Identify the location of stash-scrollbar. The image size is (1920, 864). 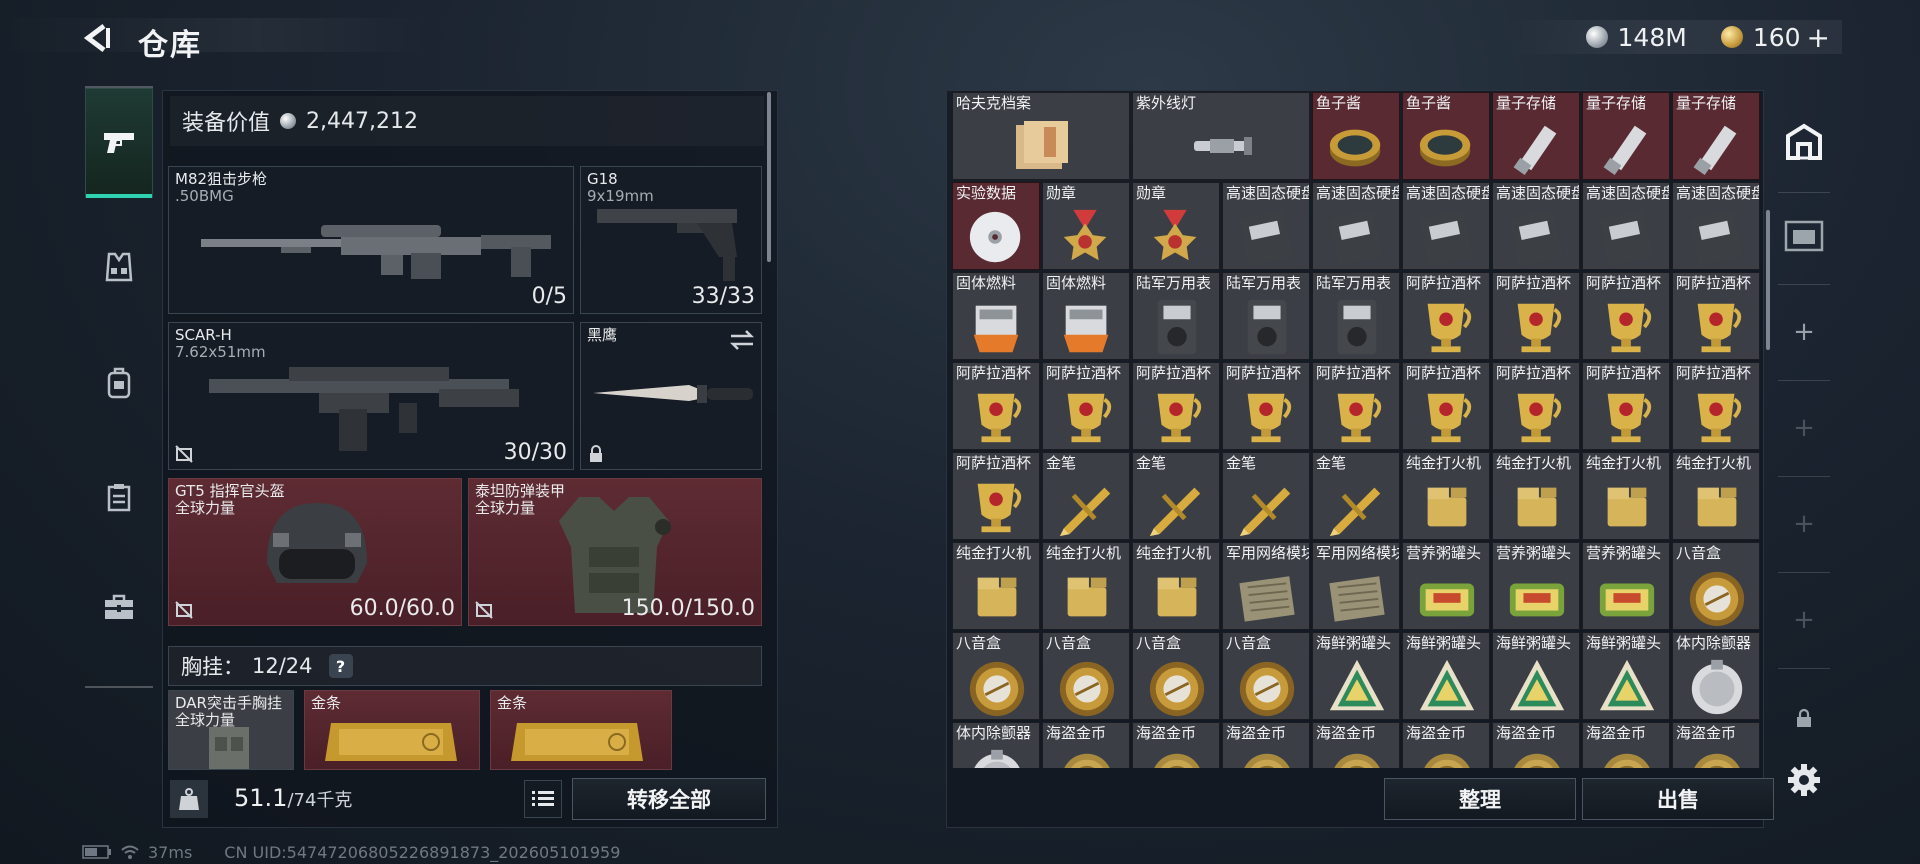
(1768, 280).